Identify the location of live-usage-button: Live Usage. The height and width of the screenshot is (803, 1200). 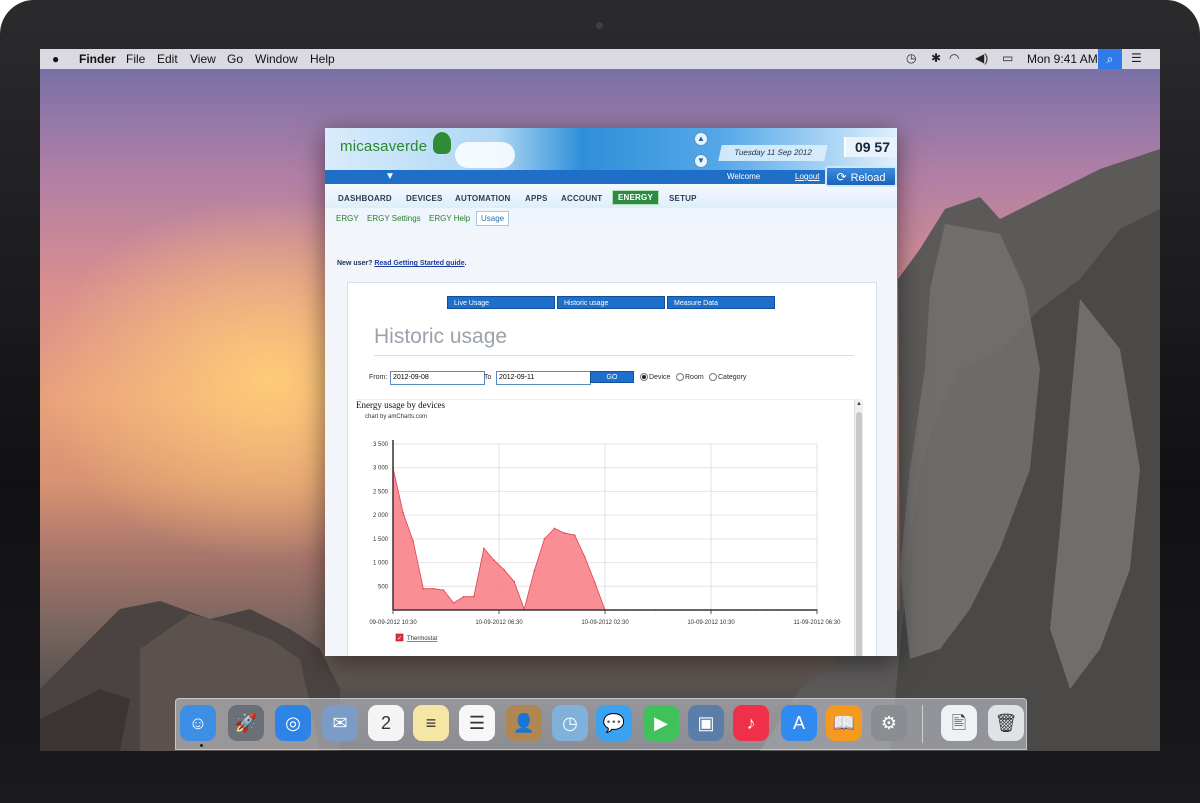
(501, 302).